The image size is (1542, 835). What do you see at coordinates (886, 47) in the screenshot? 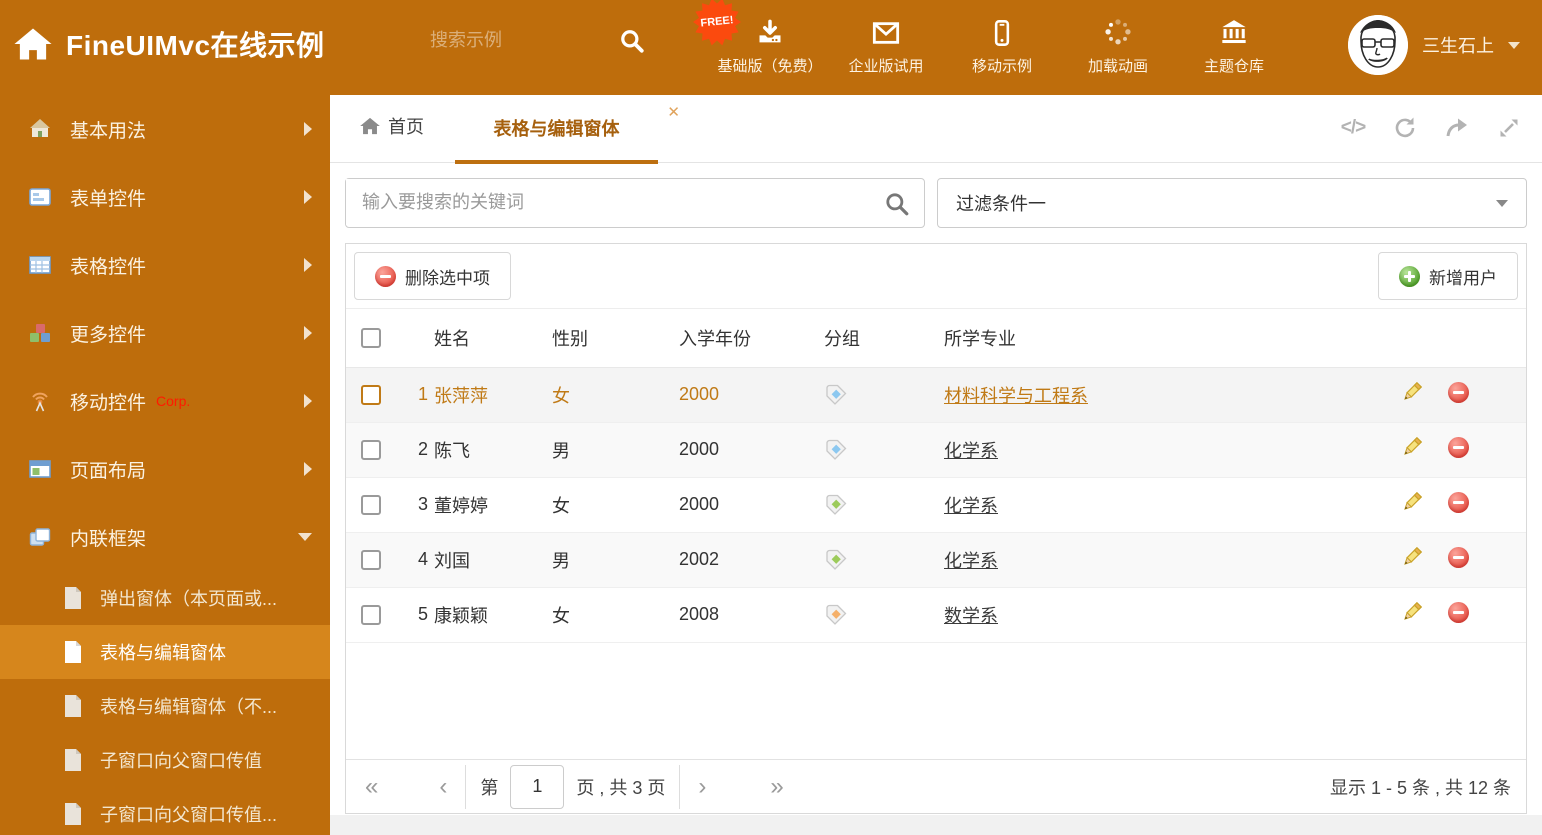
I see `nav-item-enterprise-trial: 企业版试用` at bounding box center [886, 47].